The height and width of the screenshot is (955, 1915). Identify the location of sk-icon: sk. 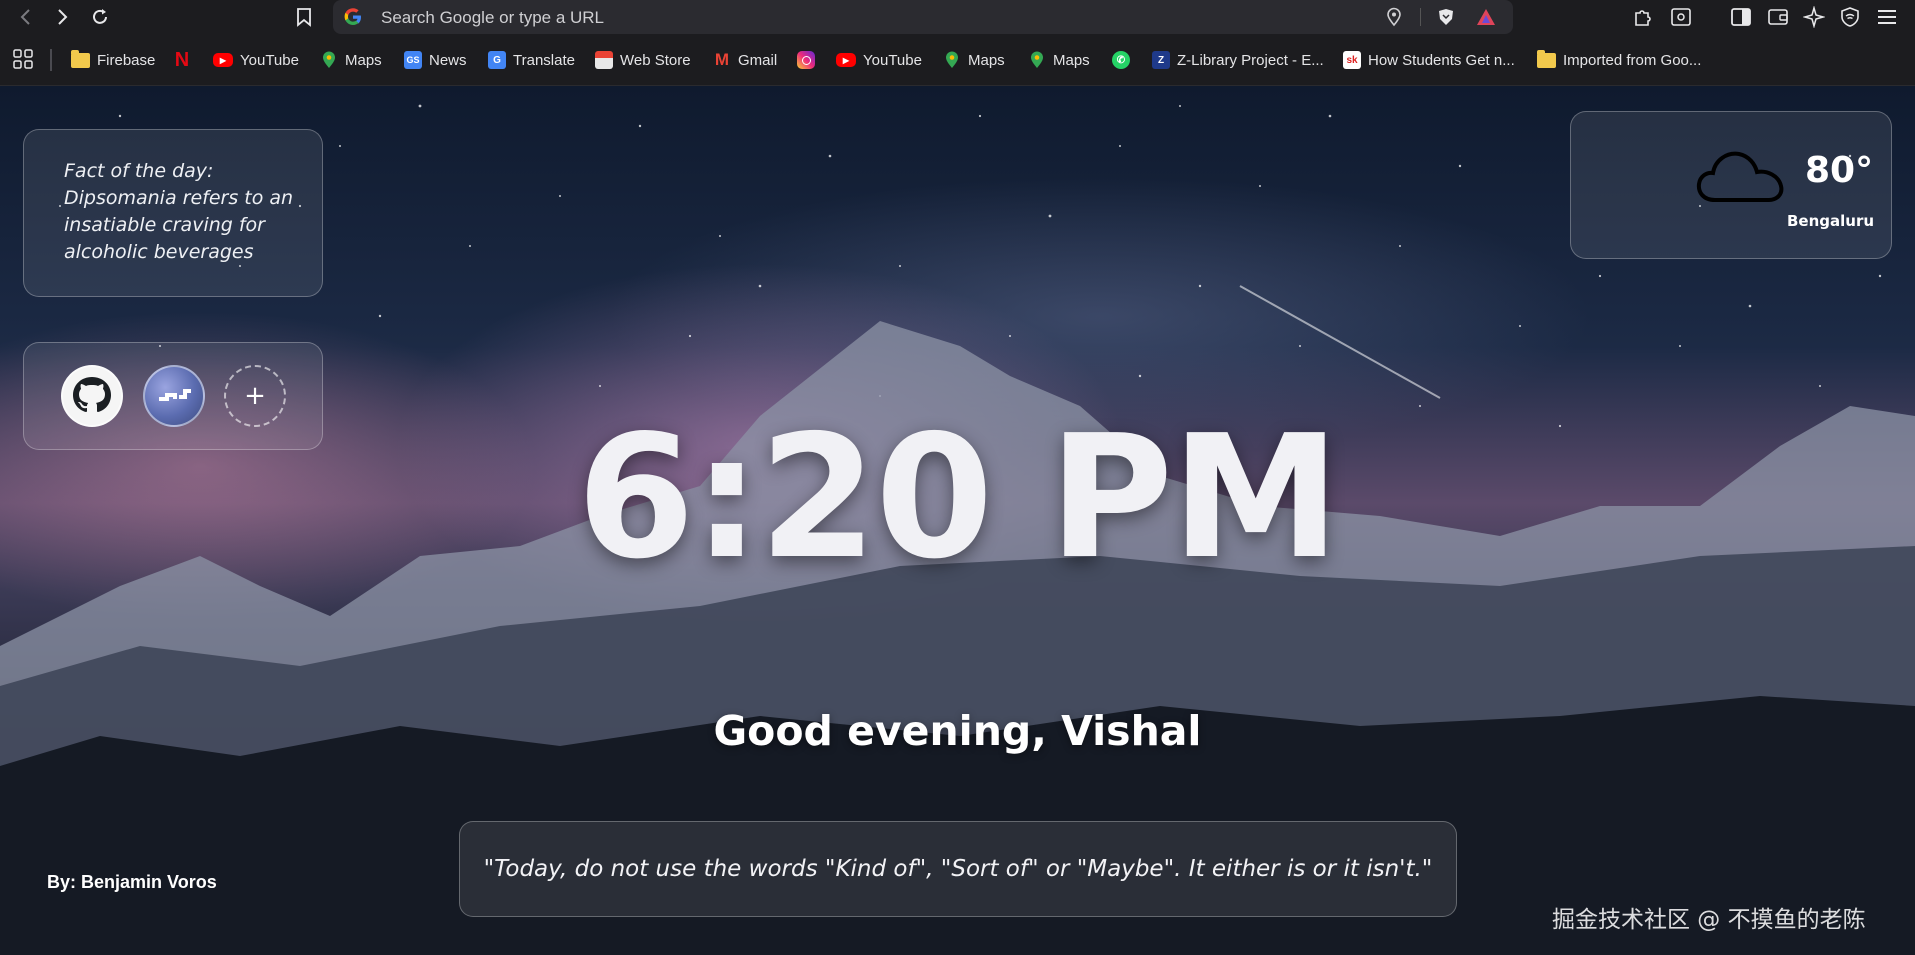
(1352, 60).